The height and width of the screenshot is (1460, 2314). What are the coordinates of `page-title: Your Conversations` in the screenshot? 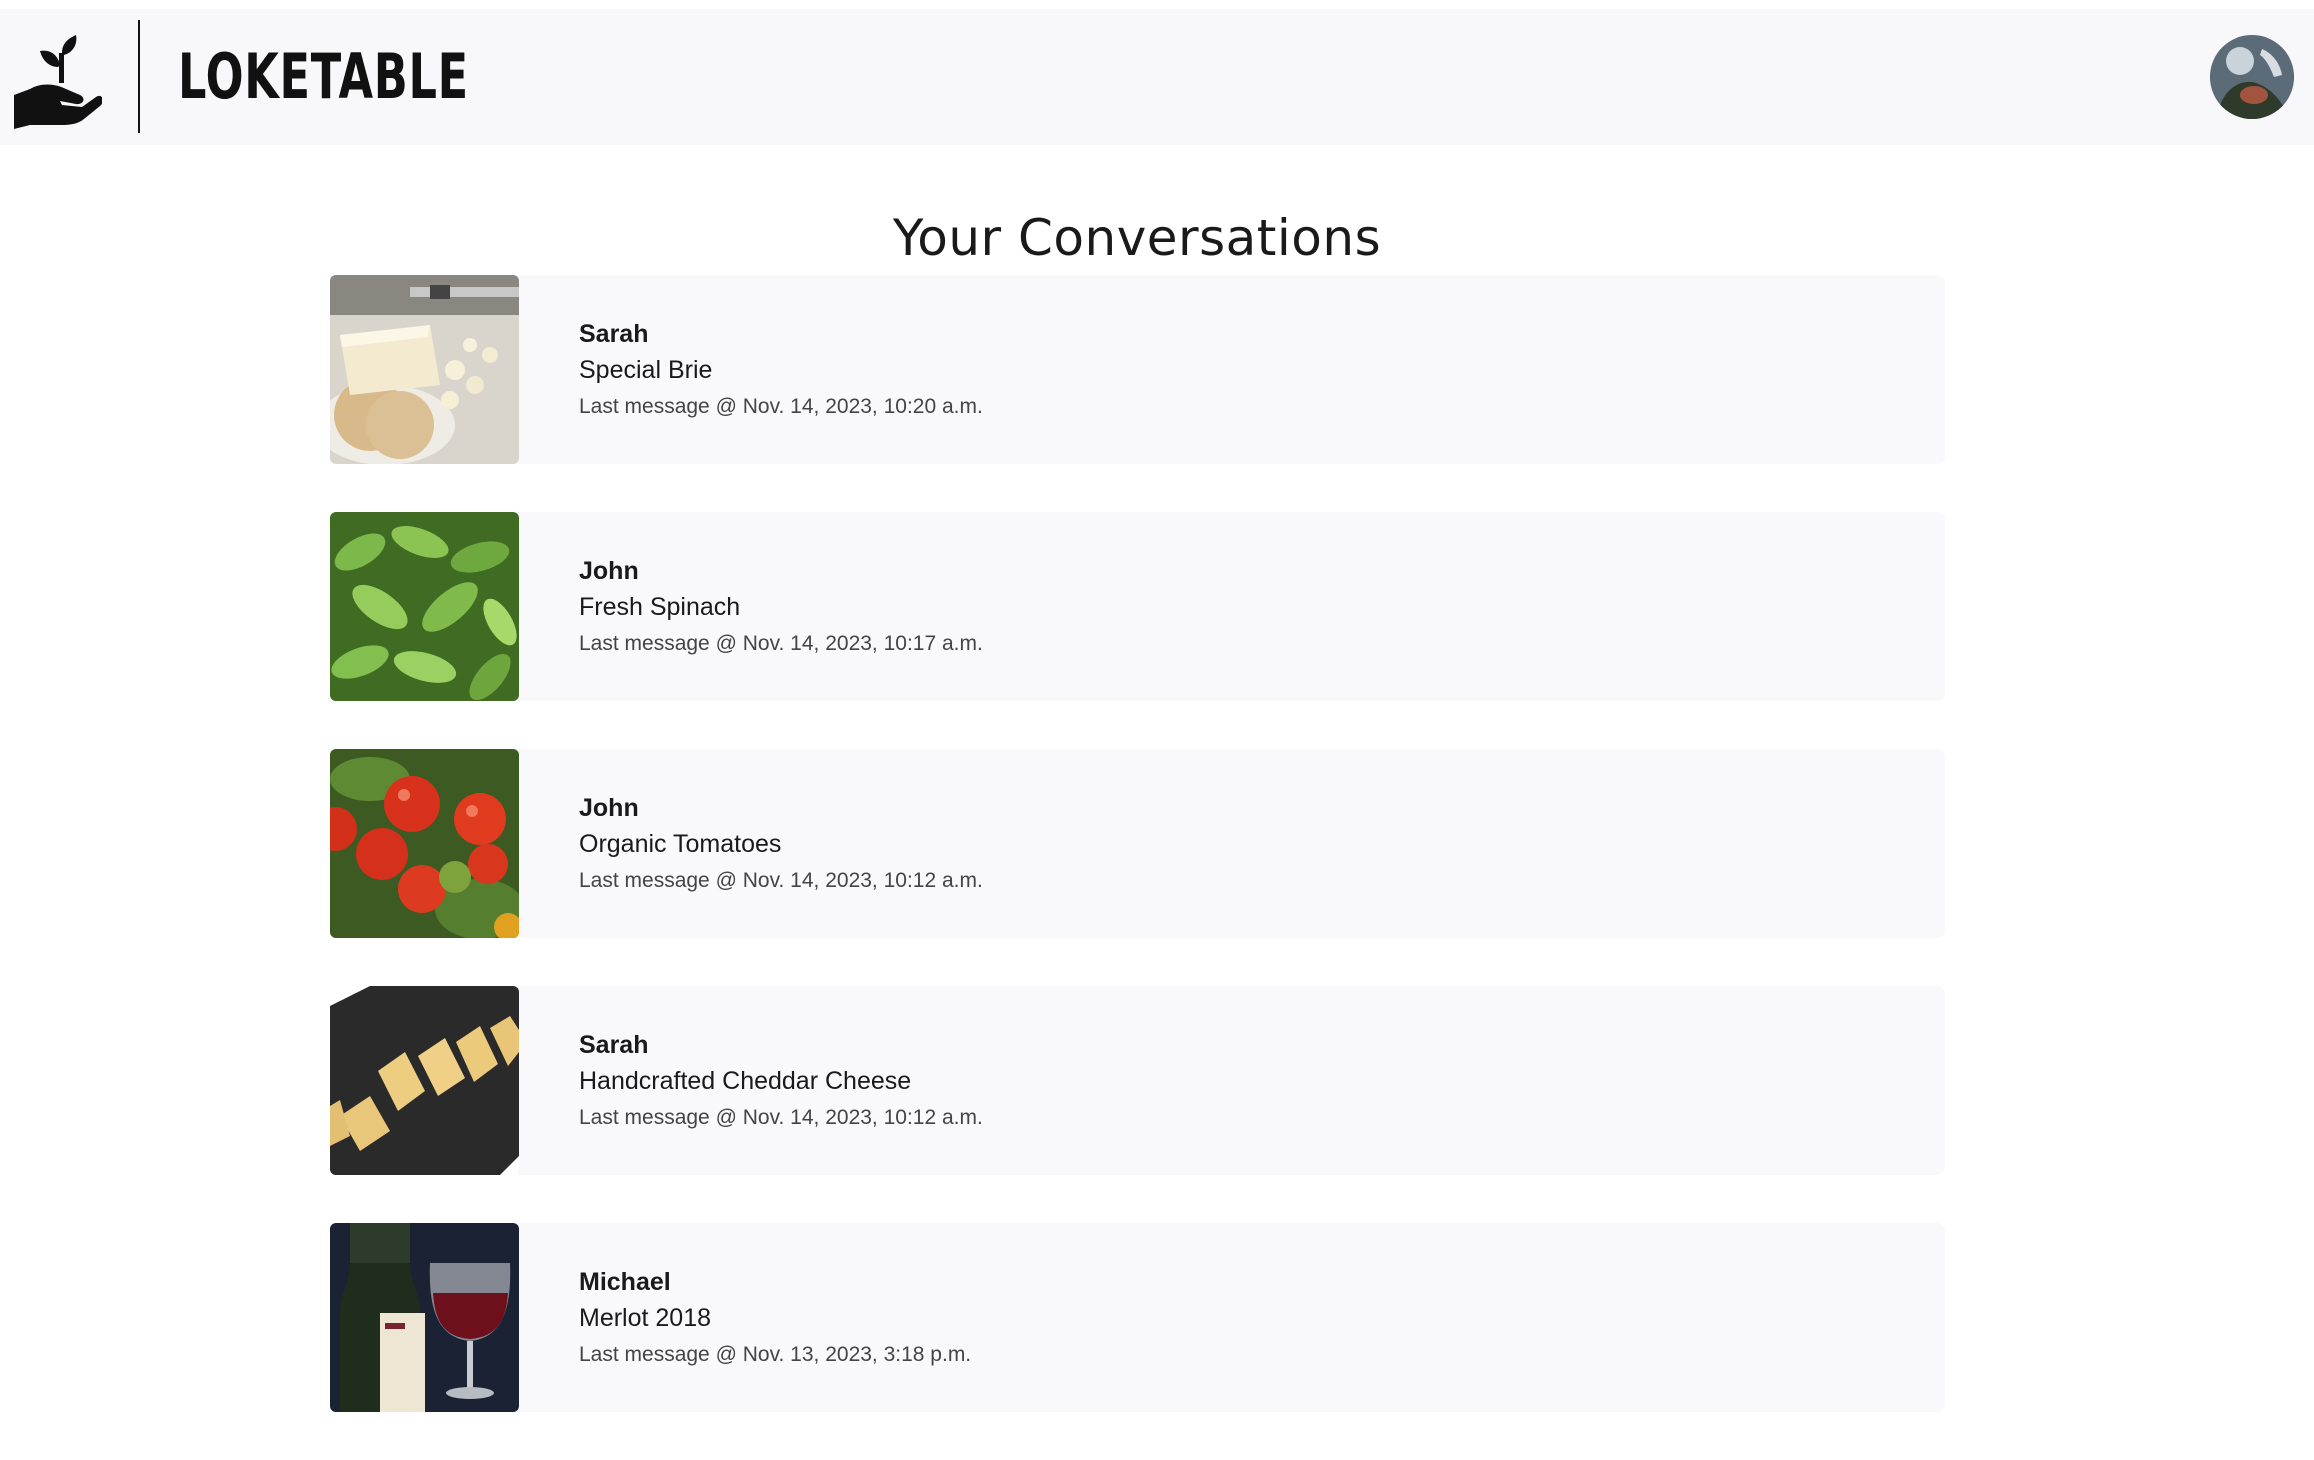 It's located at (1137, 237).